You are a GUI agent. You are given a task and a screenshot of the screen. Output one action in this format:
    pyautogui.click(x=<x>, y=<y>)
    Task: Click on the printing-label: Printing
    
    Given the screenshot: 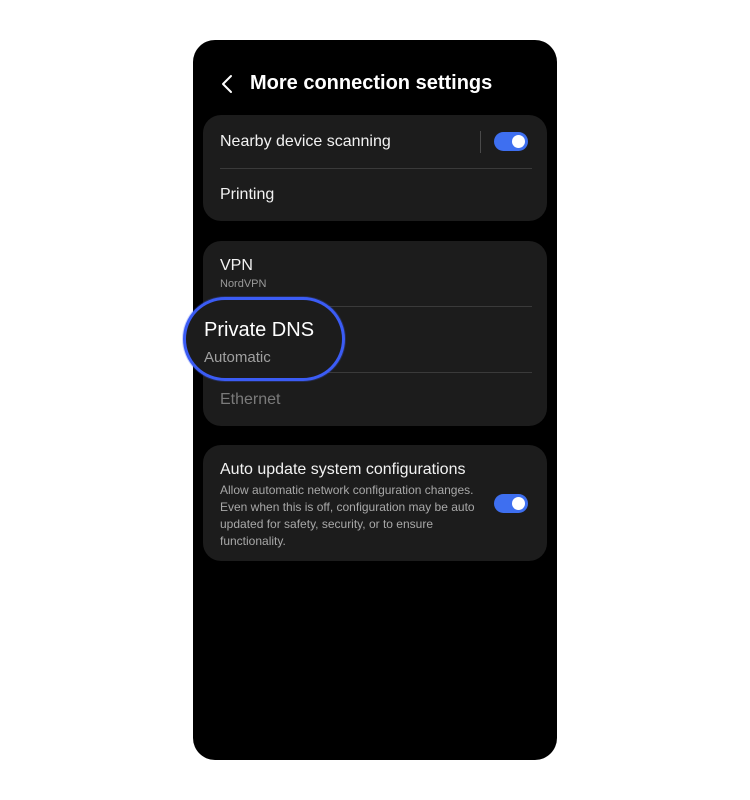 What is the action you would take?
    pyautogui.click(x=247, y=194)
    